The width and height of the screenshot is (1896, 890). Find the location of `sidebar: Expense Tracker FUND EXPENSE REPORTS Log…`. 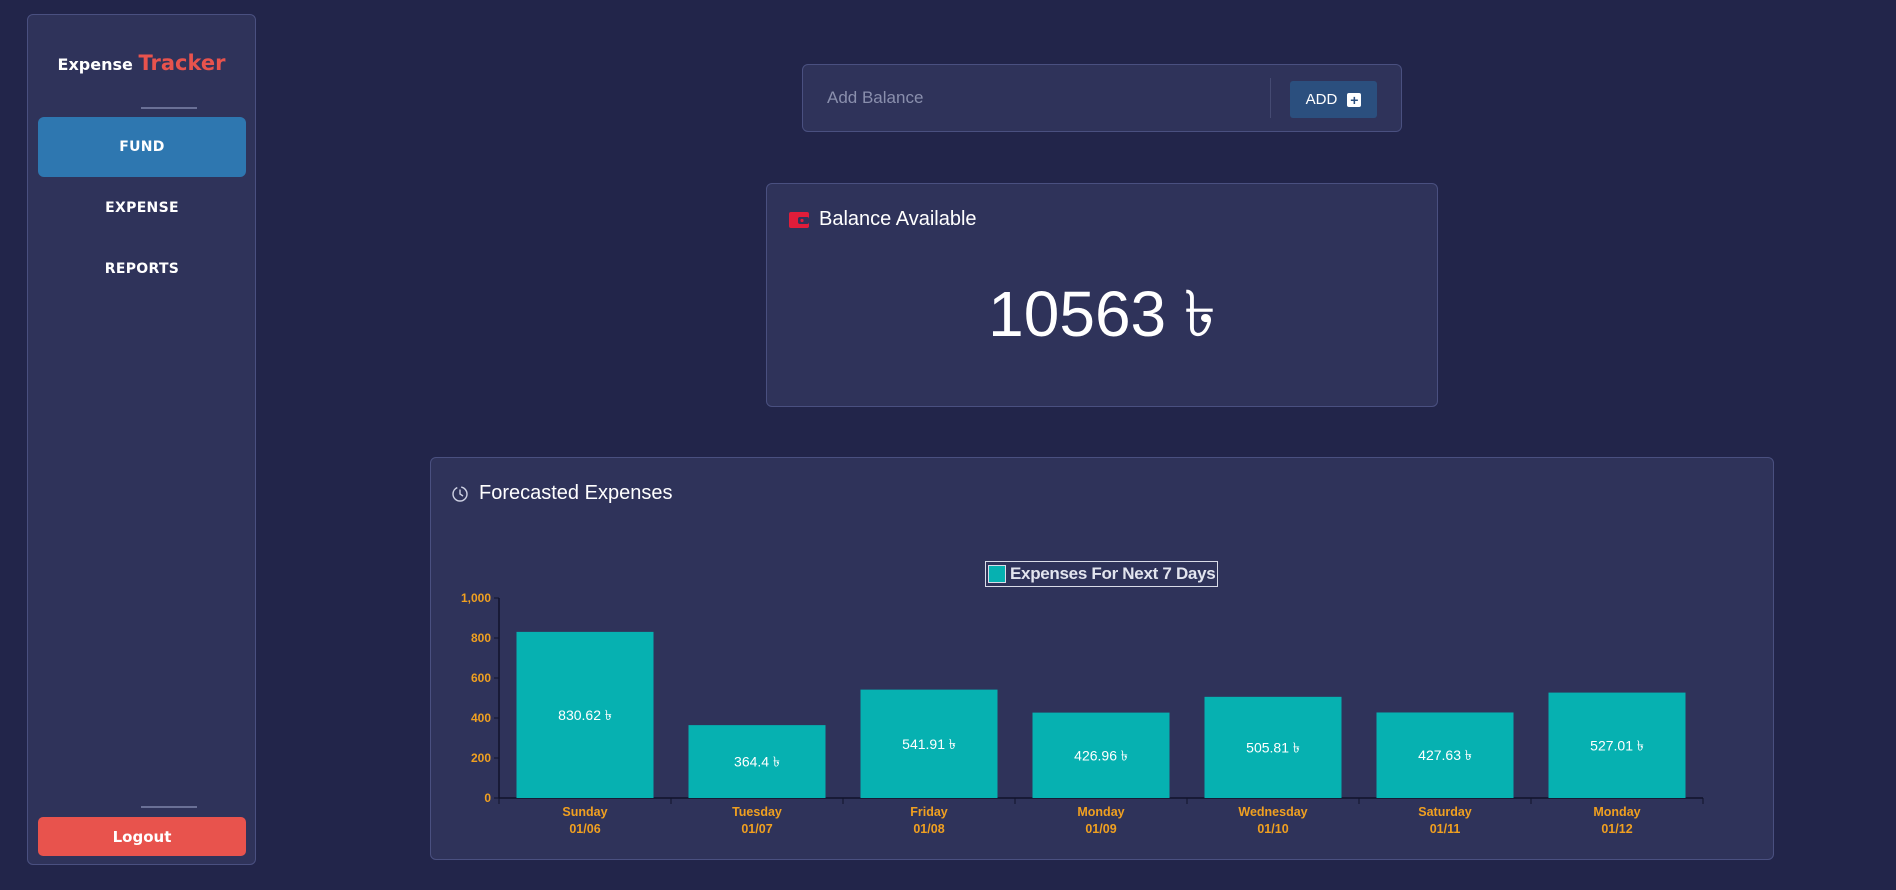

sidebar: Expense Tracker FUND EXPENSE REPORTS Log… is located at coordinates (141, 439).